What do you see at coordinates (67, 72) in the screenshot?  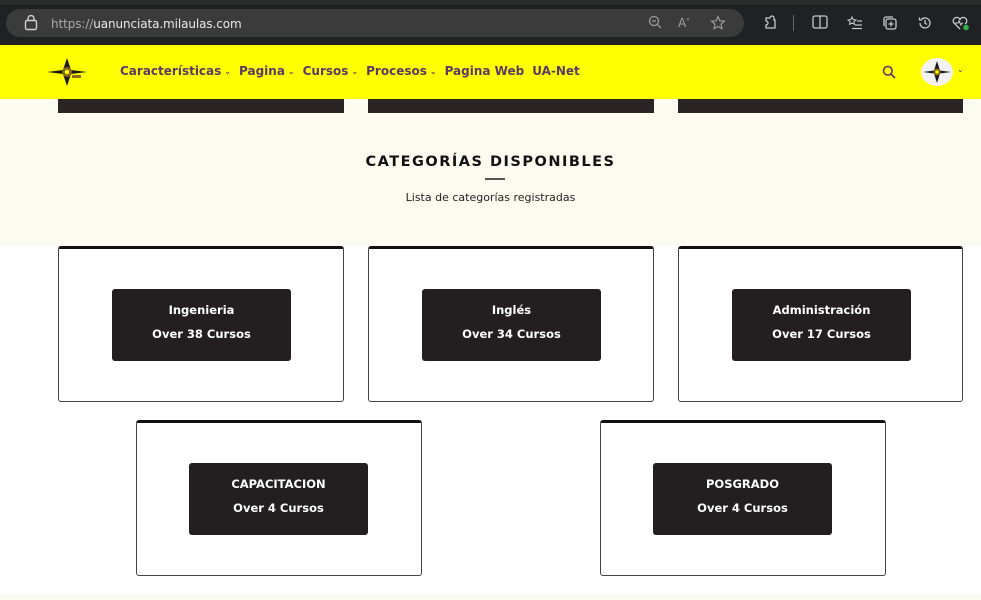 I see `site-logo` at bounding box center [67, 72].